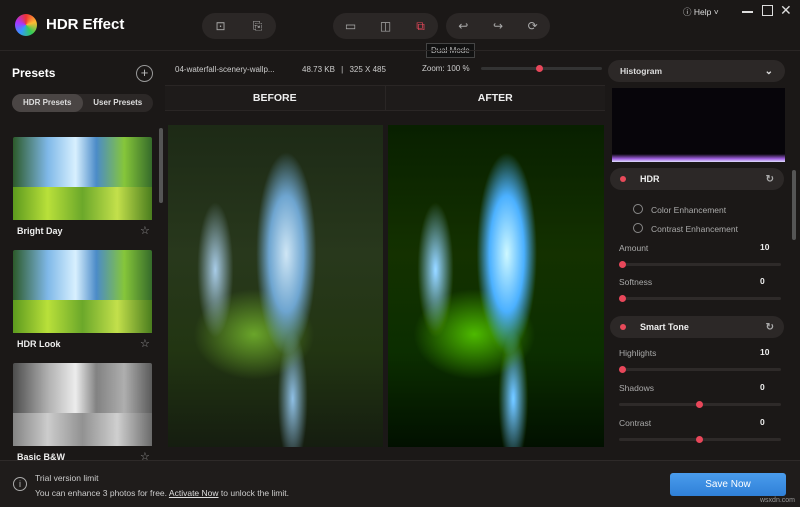 This screenshot has height=507, width=800. What do you see at coordinates (623, 179) in the screenshot?
I see `hdr-toggle` at bounding box center [623, 179].